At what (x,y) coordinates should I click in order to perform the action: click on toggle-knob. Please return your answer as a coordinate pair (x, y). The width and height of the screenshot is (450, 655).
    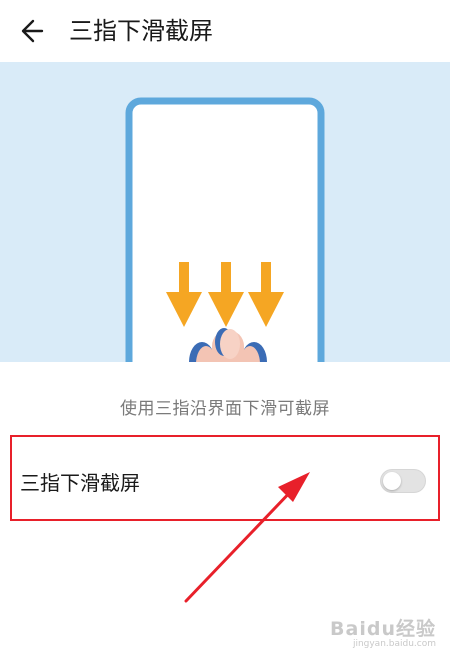
    Looking at the image, I should click on (392, 481).